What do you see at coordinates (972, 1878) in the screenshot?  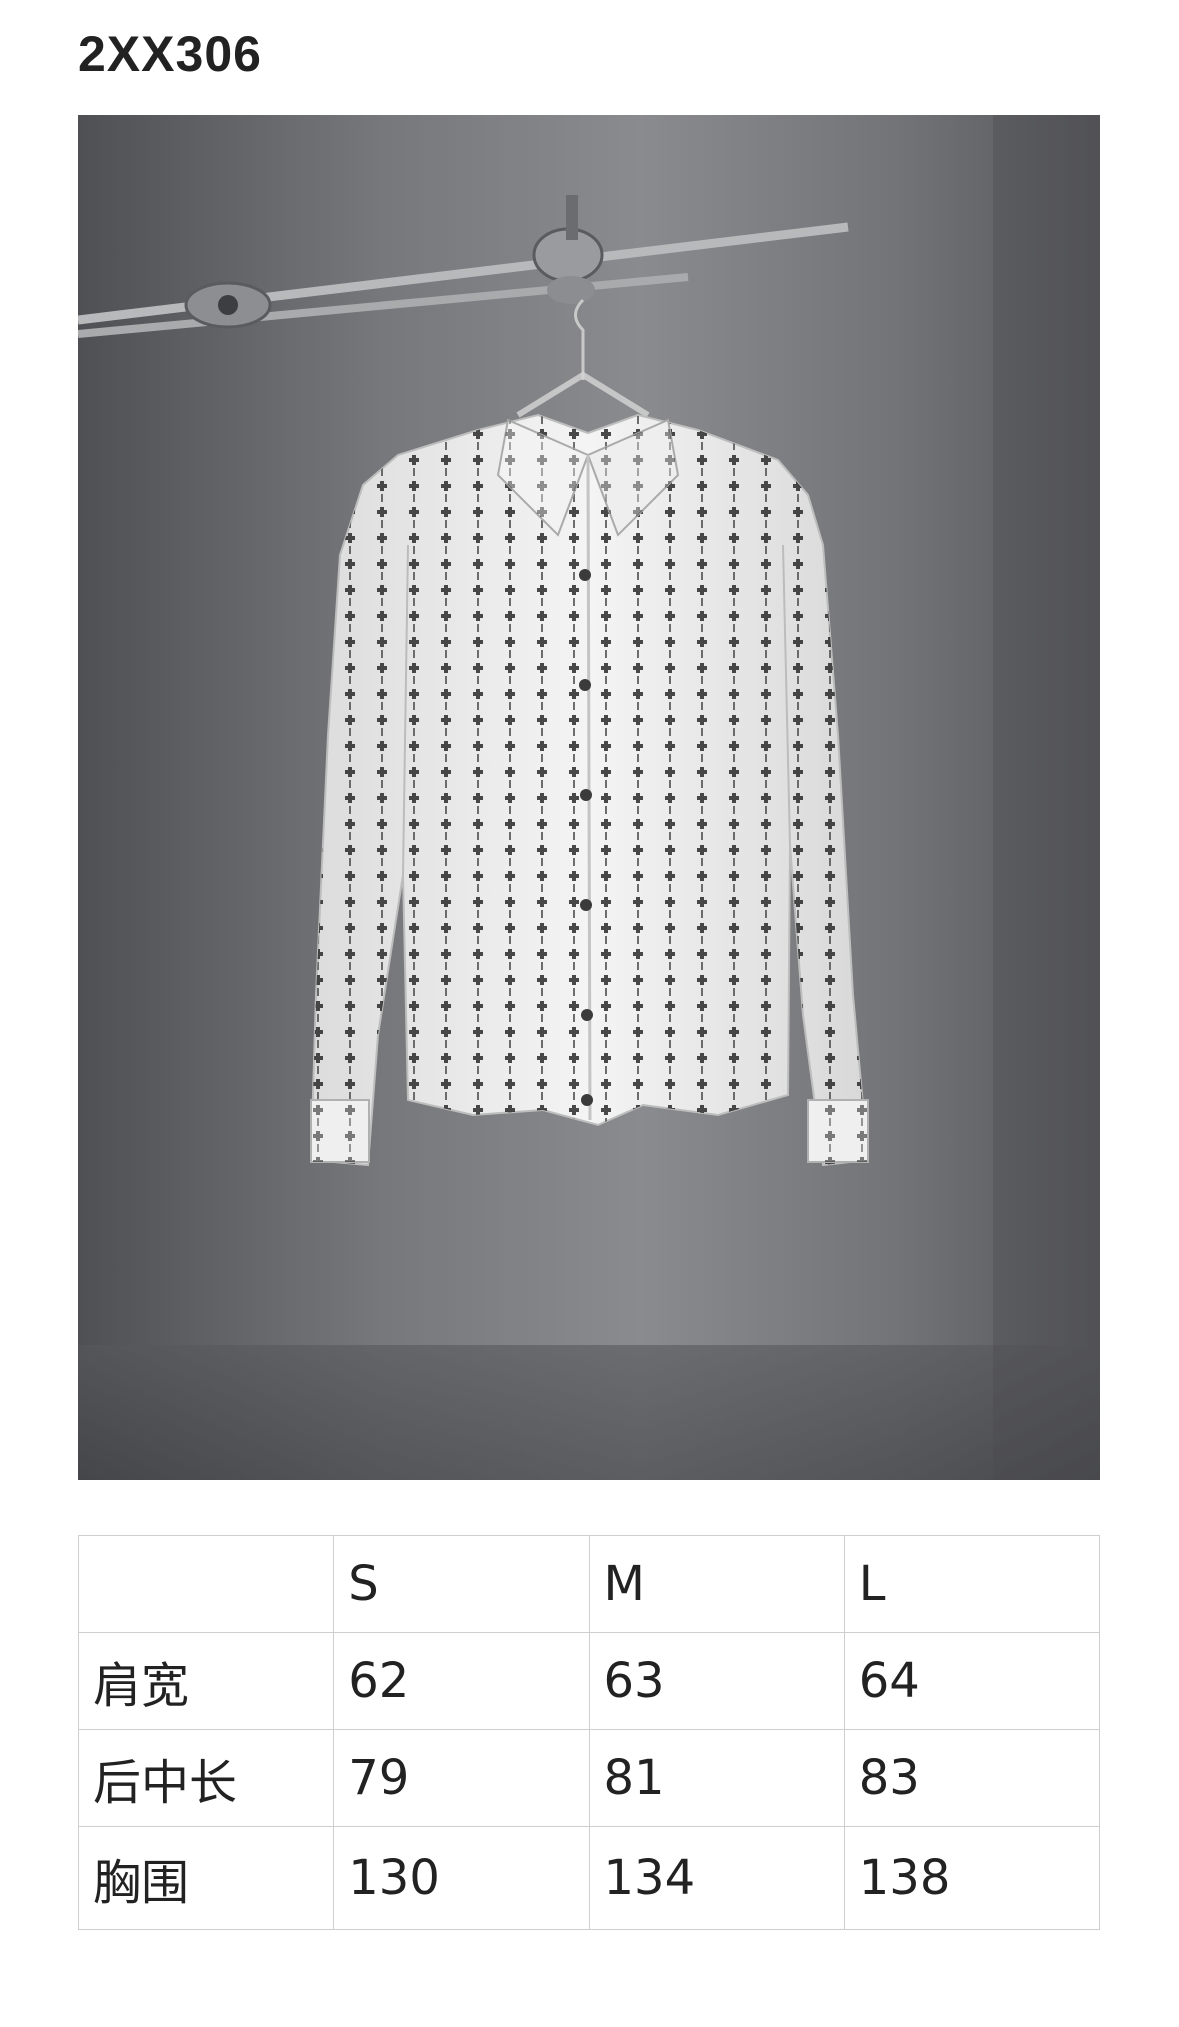 I see `table-cell: 138` at bounding box center [972, 1878].